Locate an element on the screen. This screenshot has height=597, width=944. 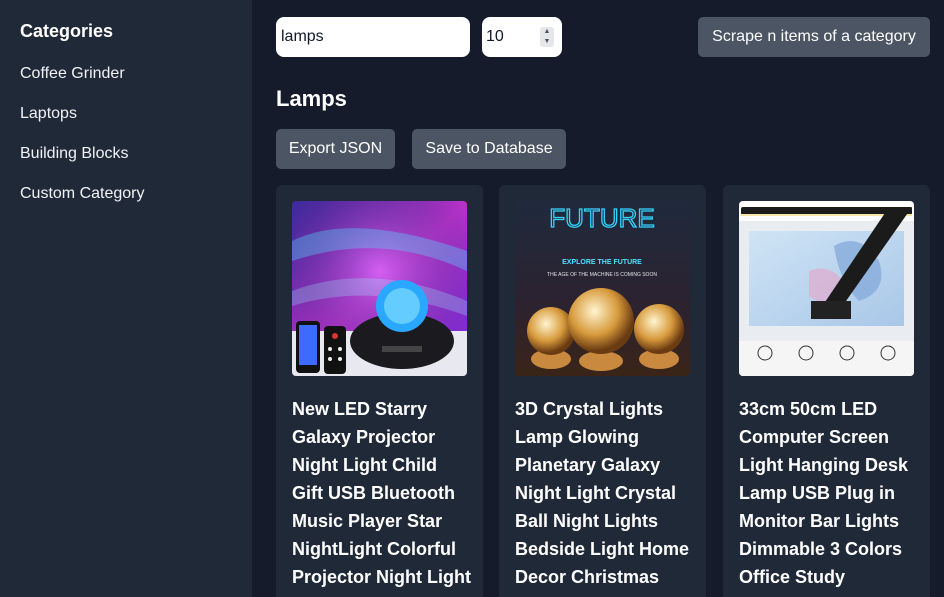
category-search-input is located at coordinates (373, 37).